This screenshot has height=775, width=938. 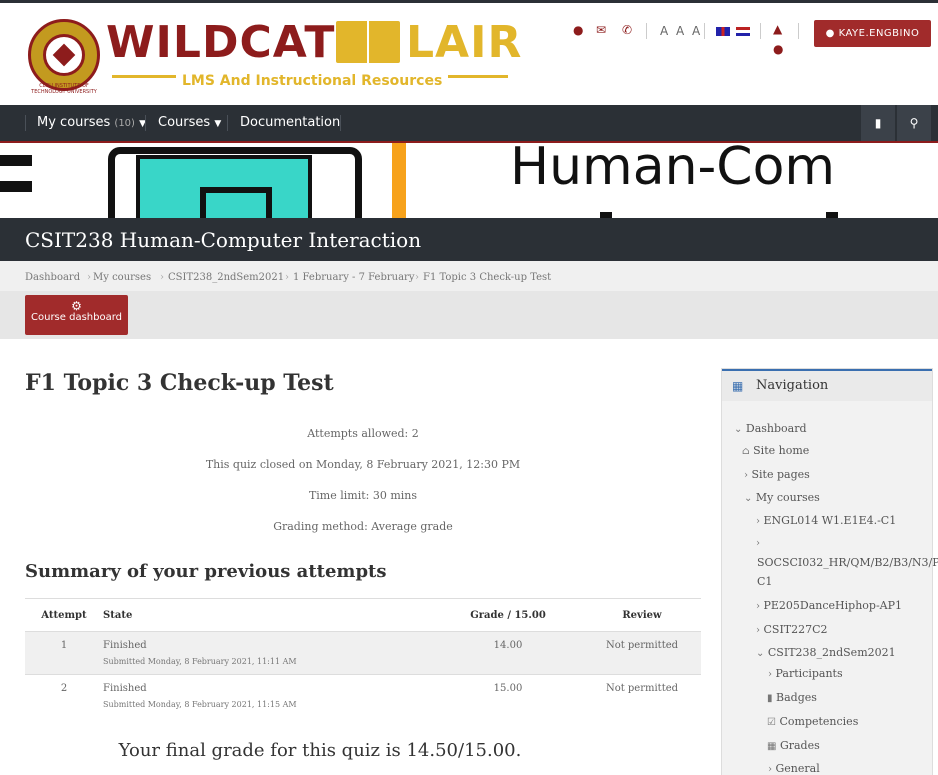 I want to click on user-menu-button: ● KAYE.ENGBINO, so click(x=872, y=33).